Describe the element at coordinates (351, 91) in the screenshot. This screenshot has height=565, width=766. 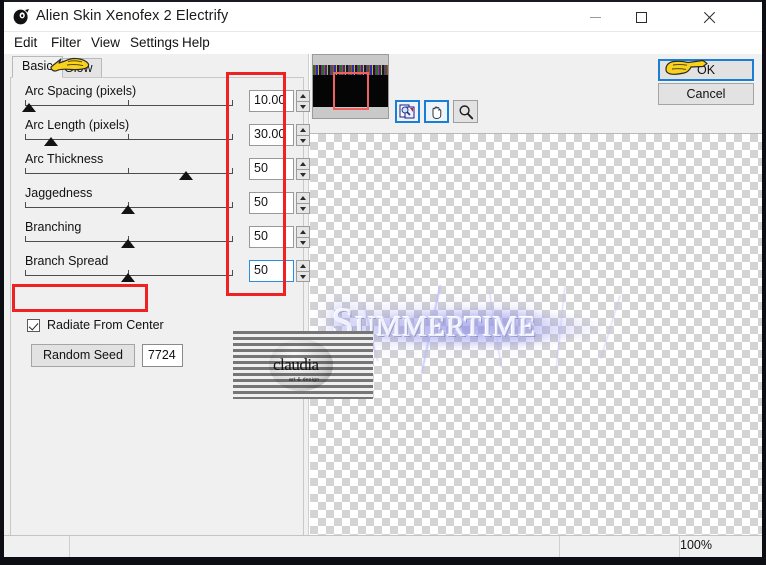
I see `thumbnail-selection-rect` at that location.